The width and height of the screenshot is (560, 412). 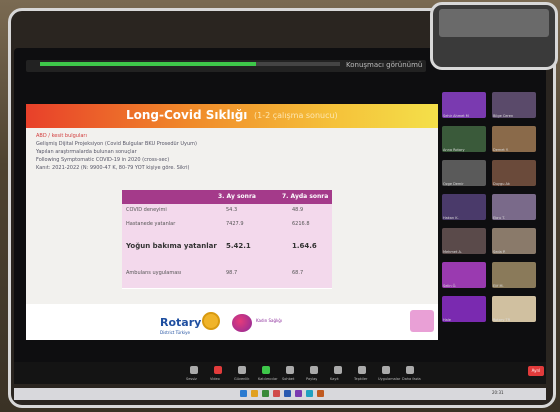 What do you see at coordinates (305, 196) in the screenshot?
I see `table-header-col2: 7. Ayda sonra` at bounding box center [305, 196].